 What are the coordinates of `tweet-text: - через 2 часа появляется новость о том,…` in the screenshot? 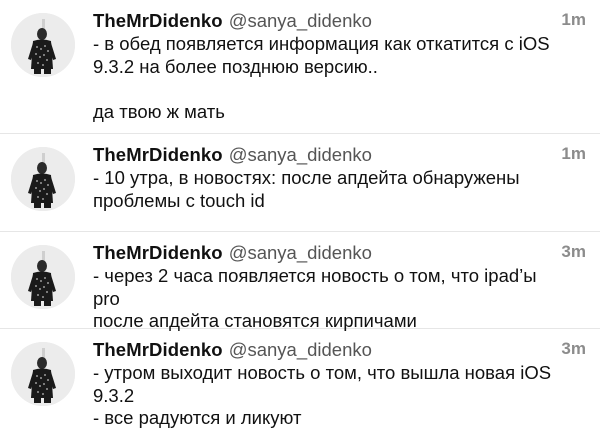 It's located at (315, 298).